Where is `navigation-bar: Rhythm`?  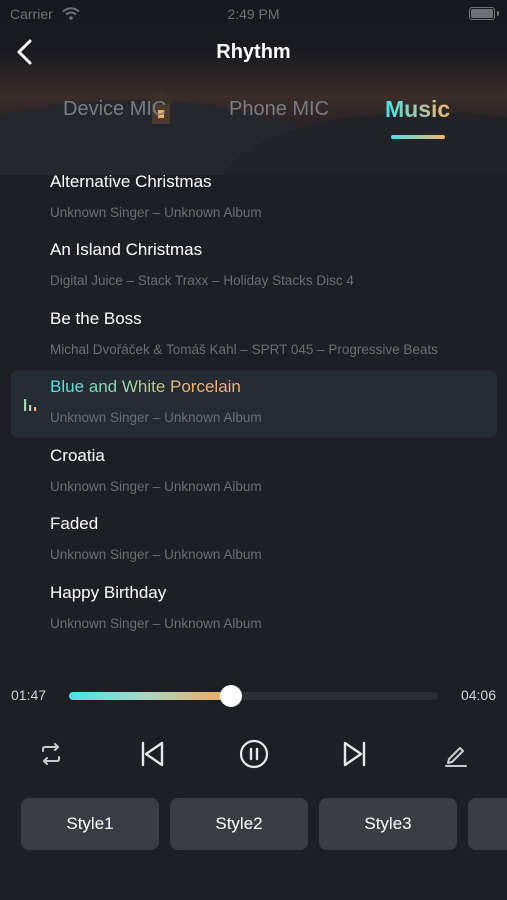 navigation-bar: Rhythm is located at coordinates (253, 52).